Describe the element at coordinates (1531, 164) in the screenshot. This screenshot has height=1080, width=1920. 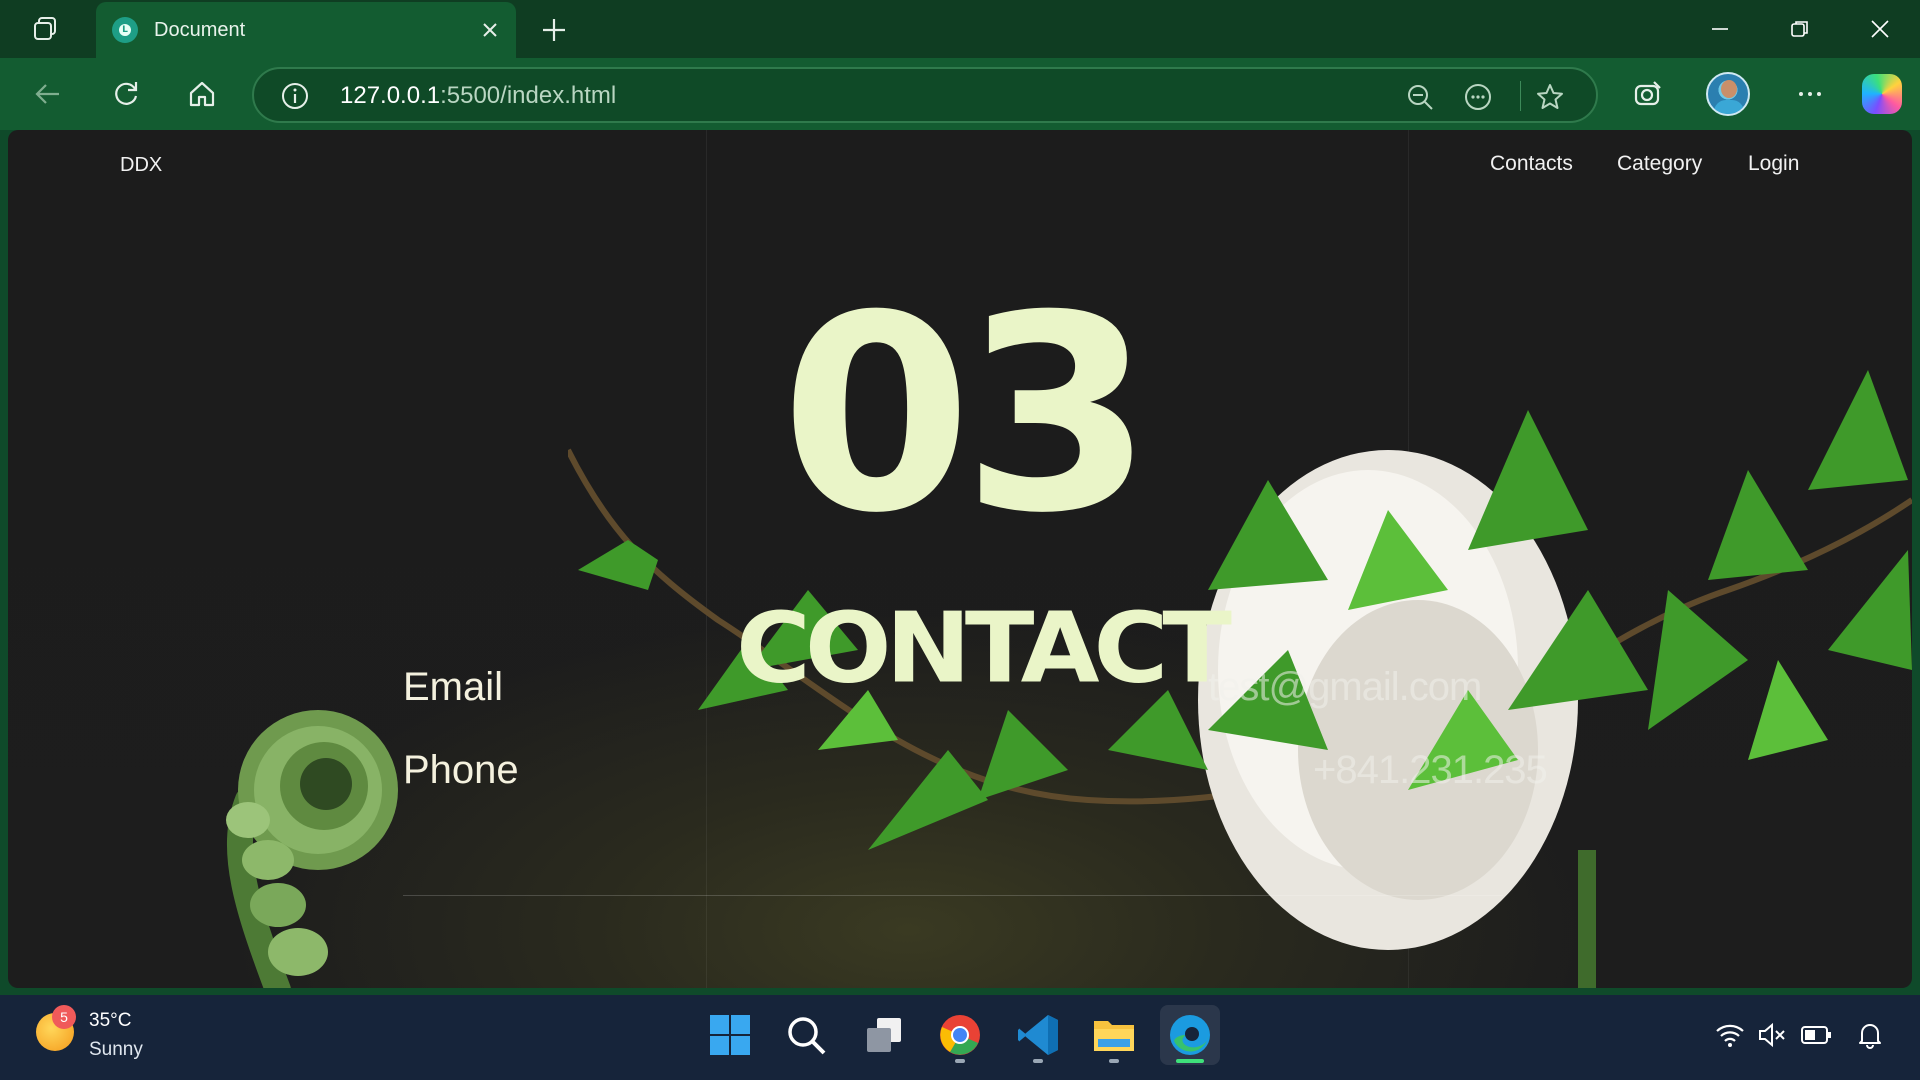
I see `nav-link-contacts: Contacts` at that location.